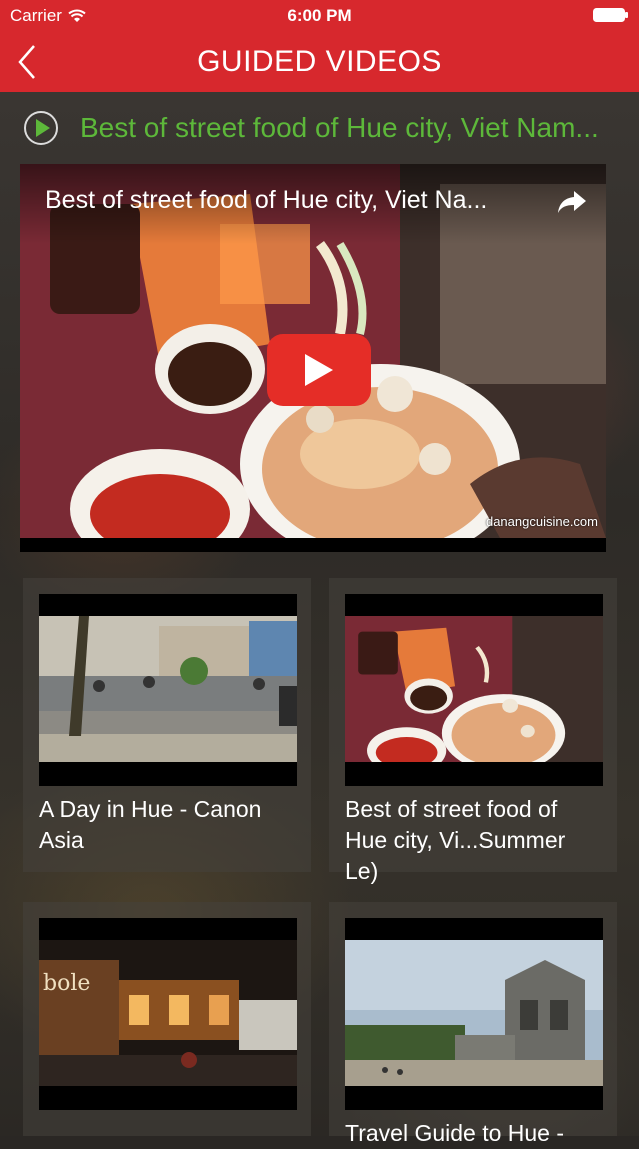 Image resolution: width=639 pixels, height=1149 pixels. Describe the element at coordinates (319, 61) in the screenshot. I see `page-title: GUIDED VIDEOS` at that location.